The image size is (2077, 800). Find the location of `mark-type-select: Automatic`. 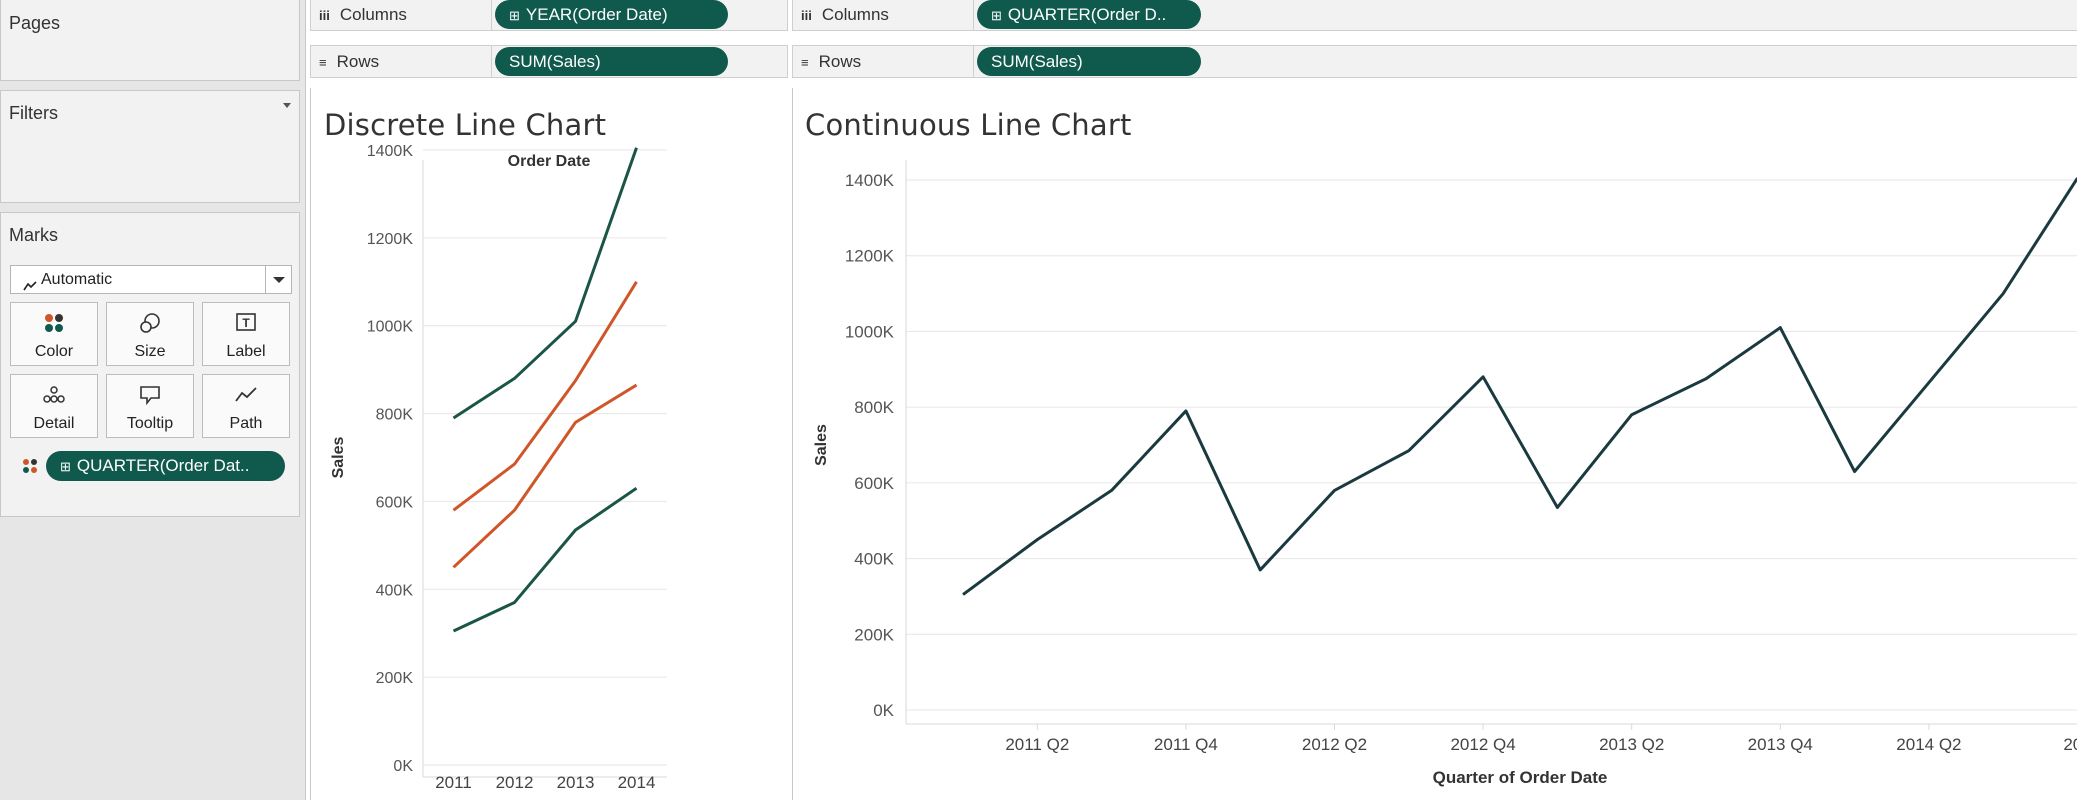

mark-type-select: Automatic is located at coordinates (151, 279).